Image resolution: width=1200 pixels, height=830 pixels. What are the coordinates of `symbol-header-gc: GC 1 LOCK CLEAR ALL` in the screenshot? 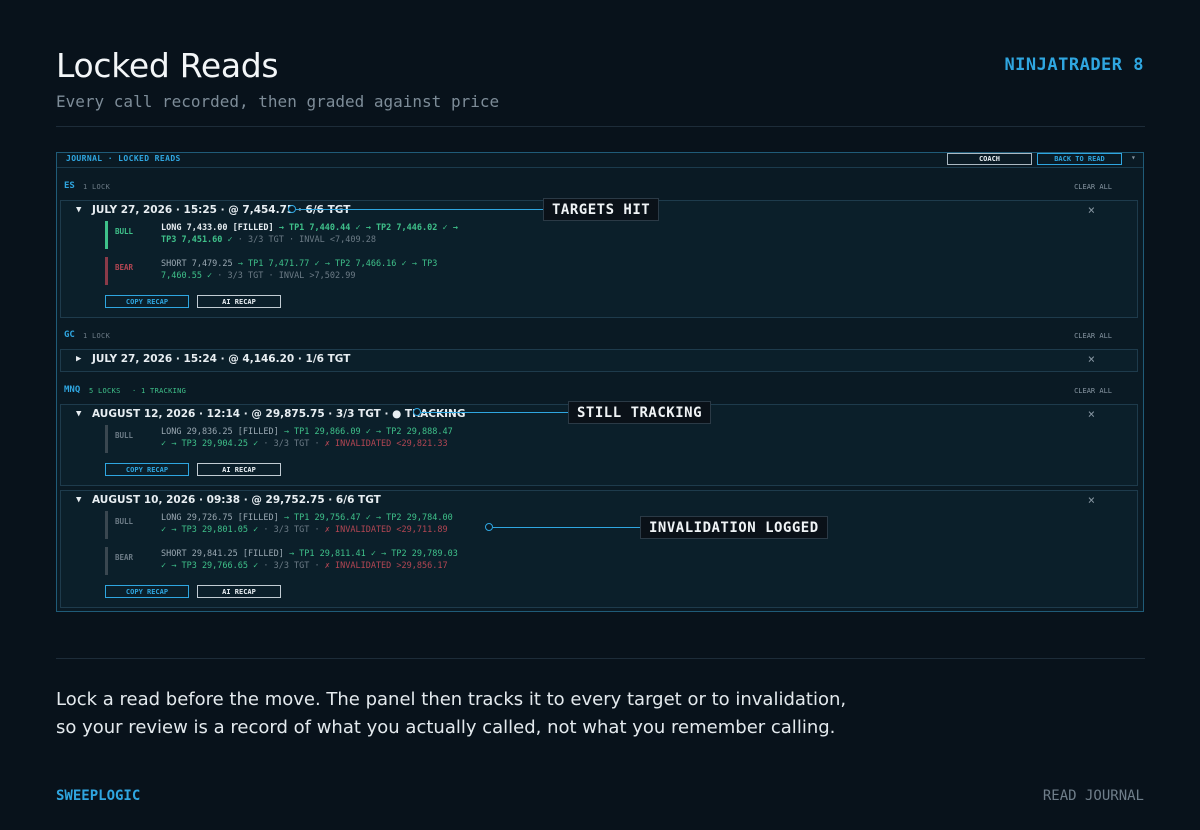 It's located at (600, 337).